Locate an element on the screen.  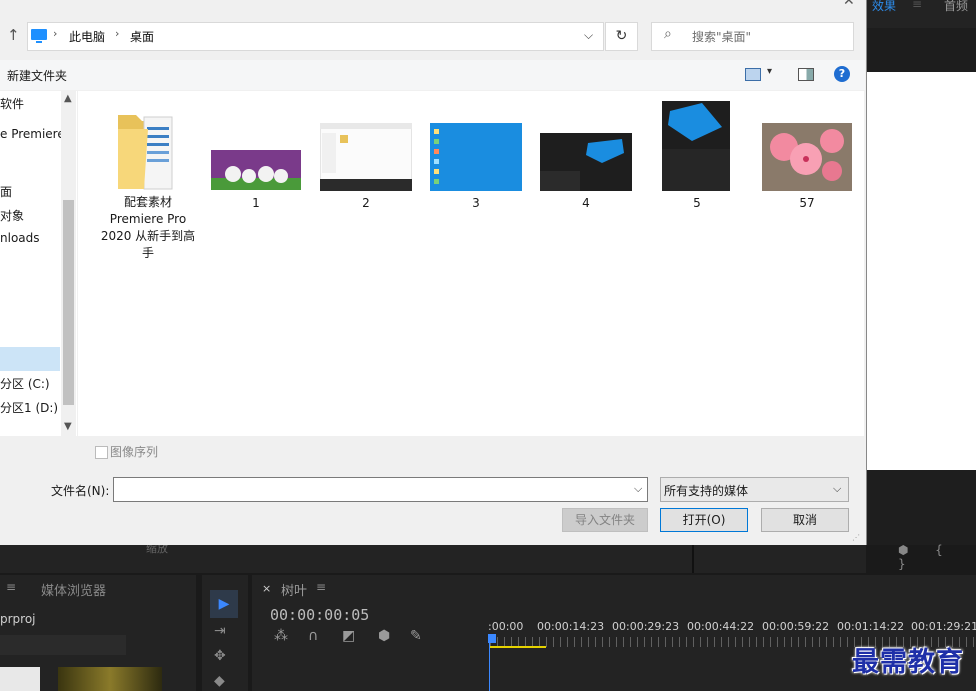
search-icon: ⌕ is located at coordinates (668, 34).